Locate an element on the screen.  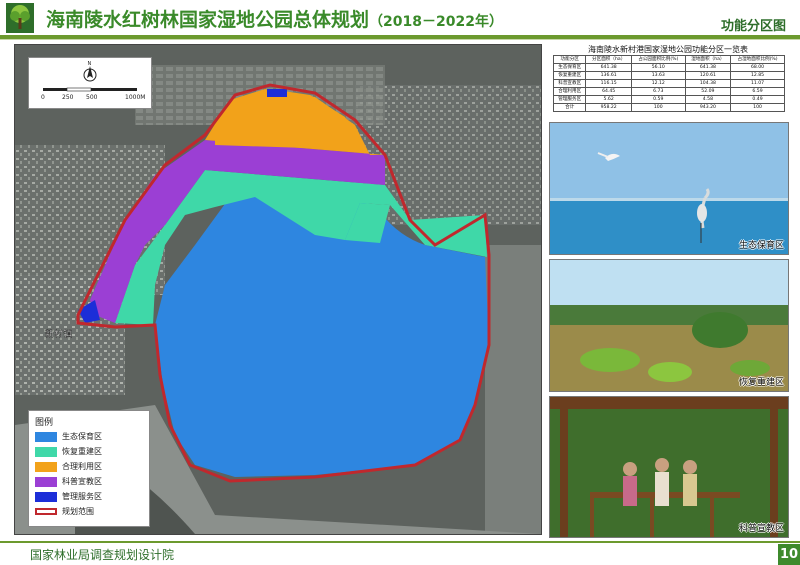
table-cell: 5.62 is located at coordinates (608, 99).